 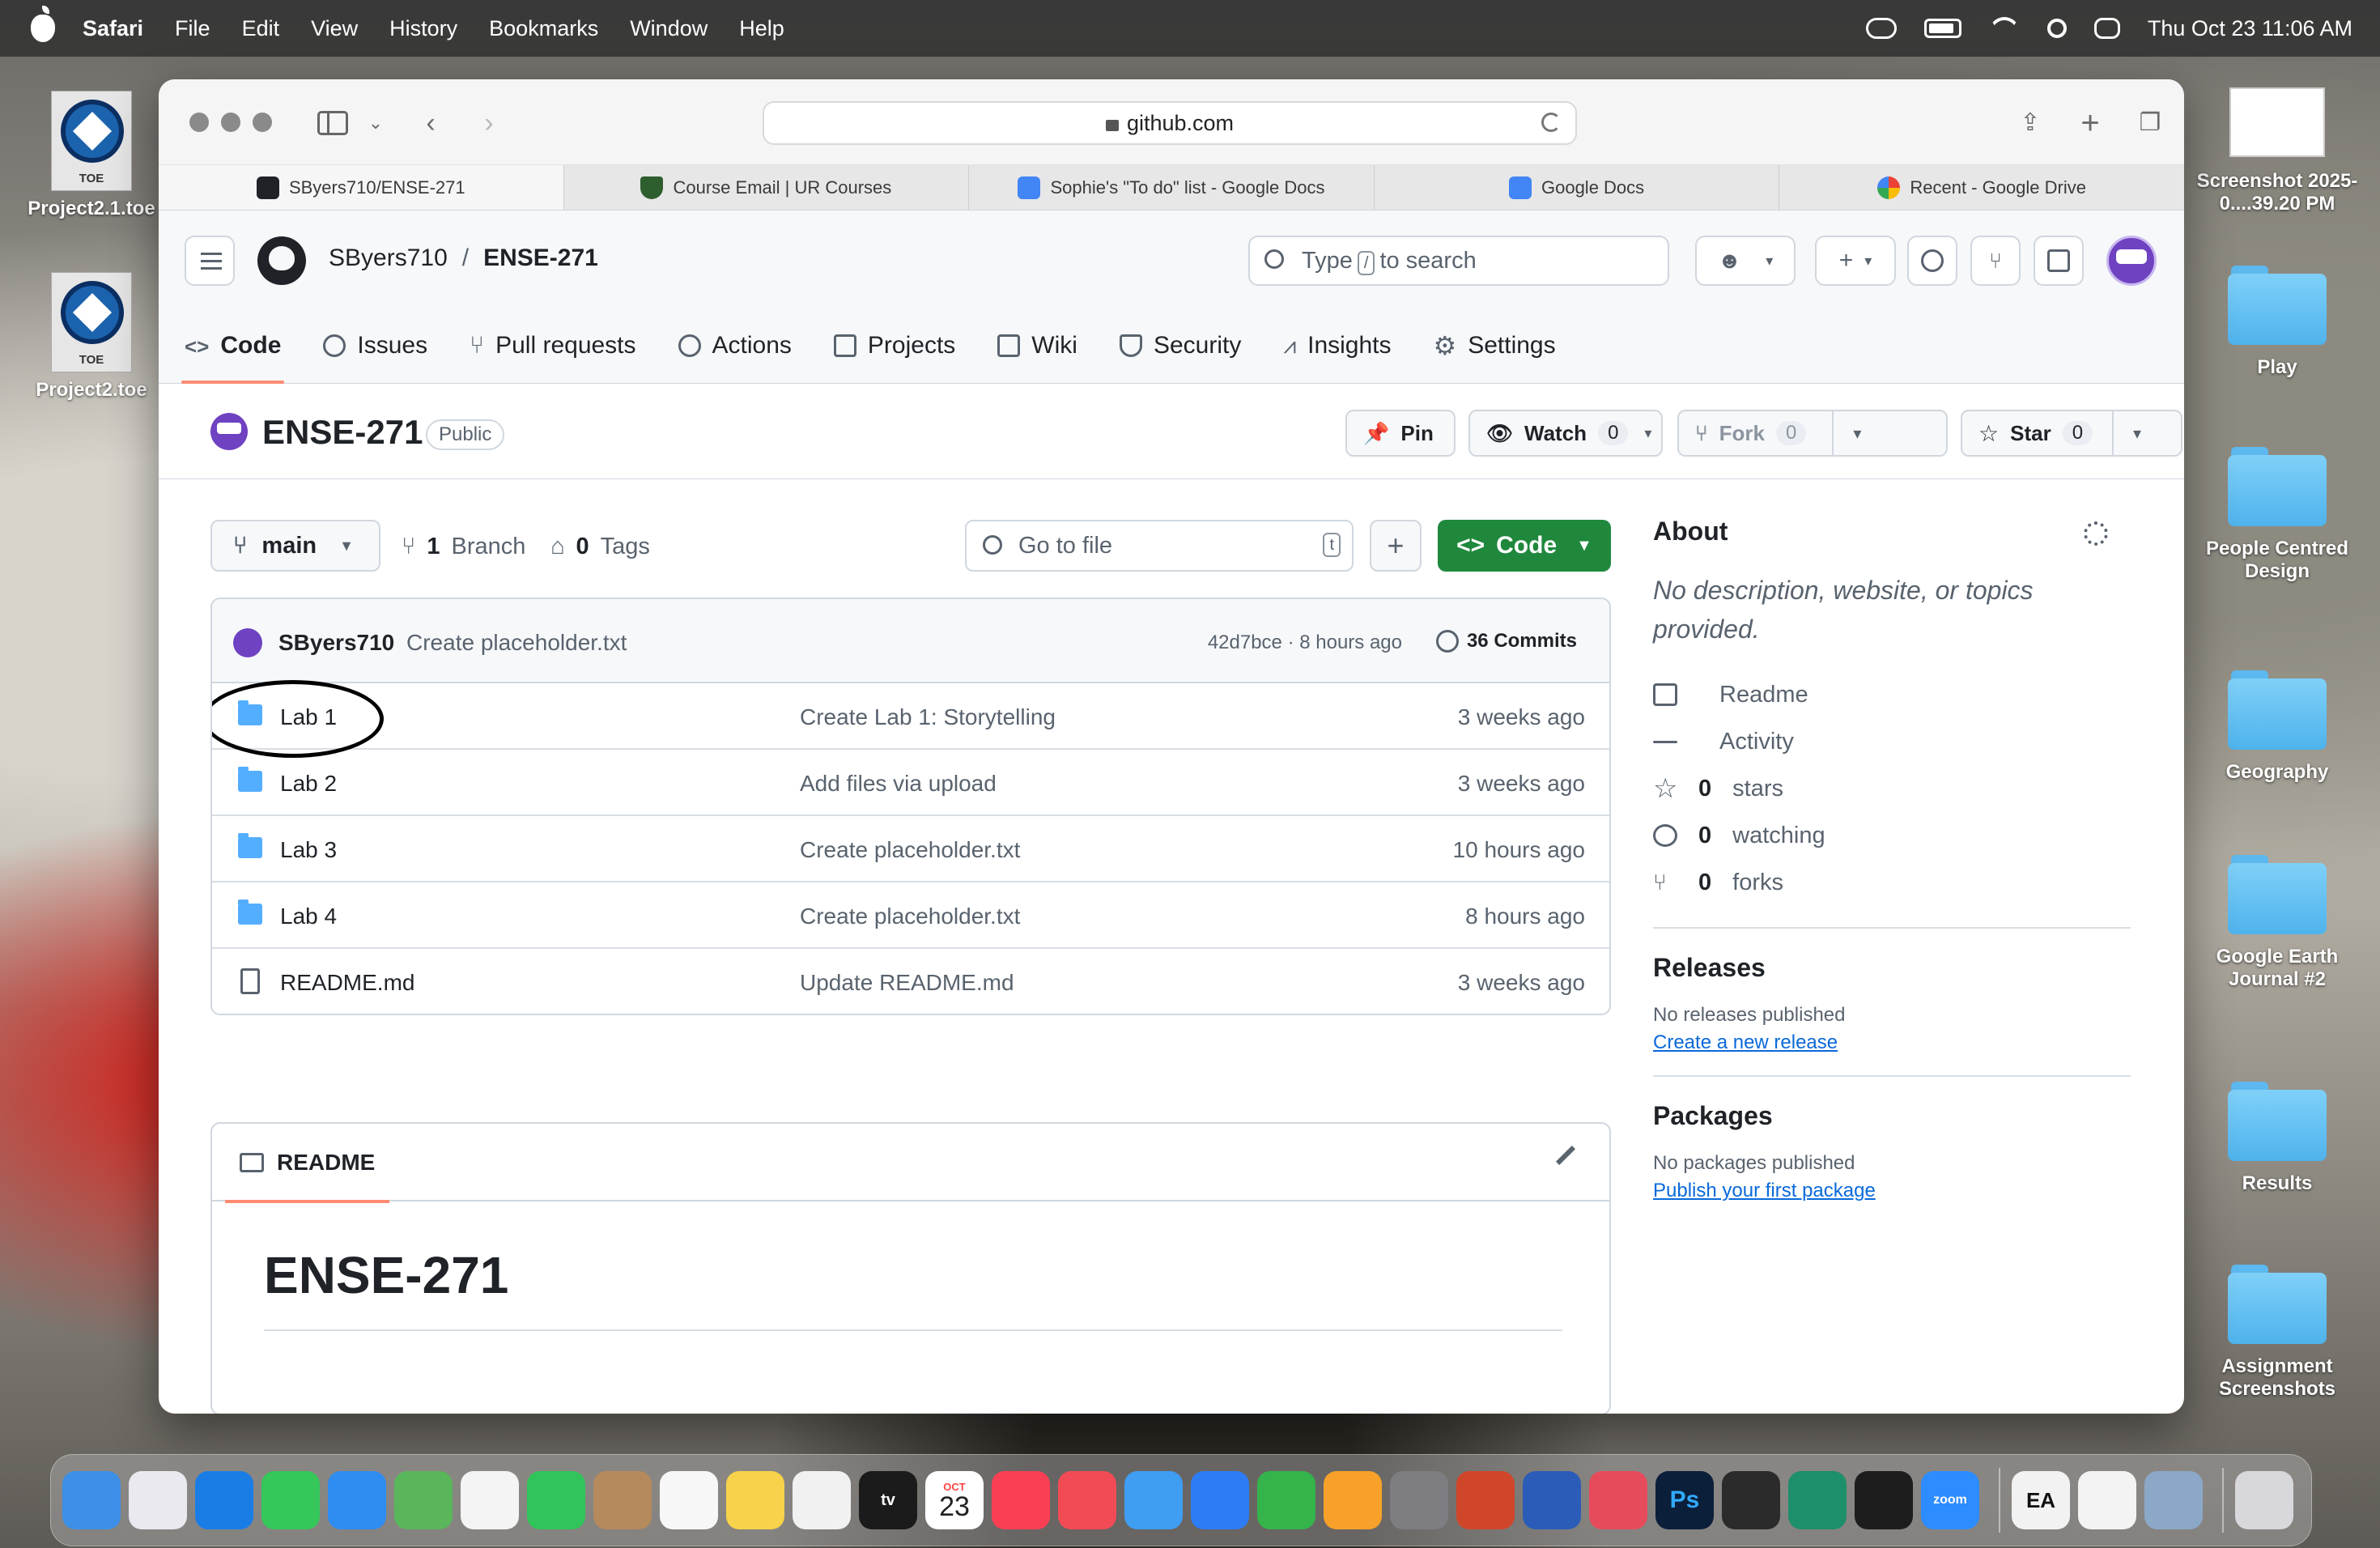 I want to click on reload-icon, so click(x=1551, y=123).